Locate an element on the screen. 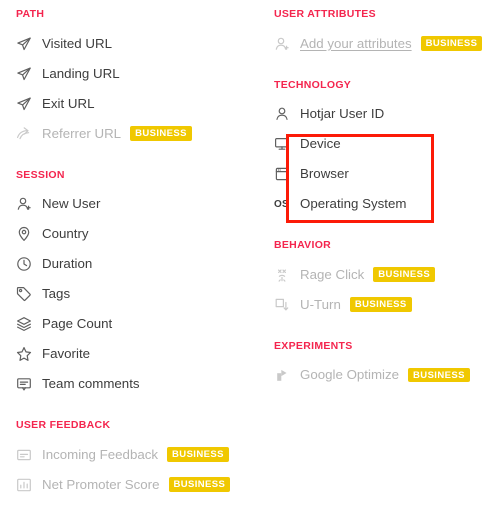 This screenshot has height=513, width=503. list-item-label: Net Promoter Score is located at coordinates (101, 484).